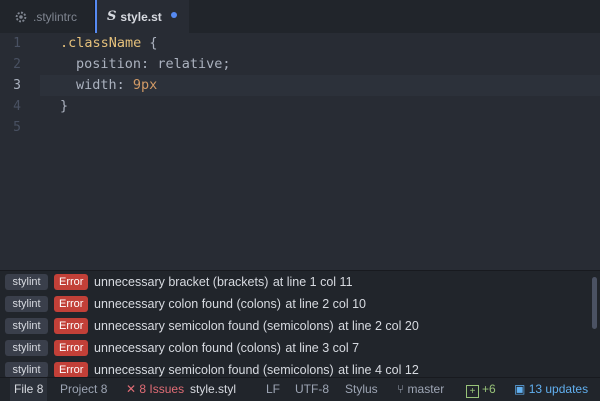  I want to click on tab-style-styl: S style.st, so click(142, 16).